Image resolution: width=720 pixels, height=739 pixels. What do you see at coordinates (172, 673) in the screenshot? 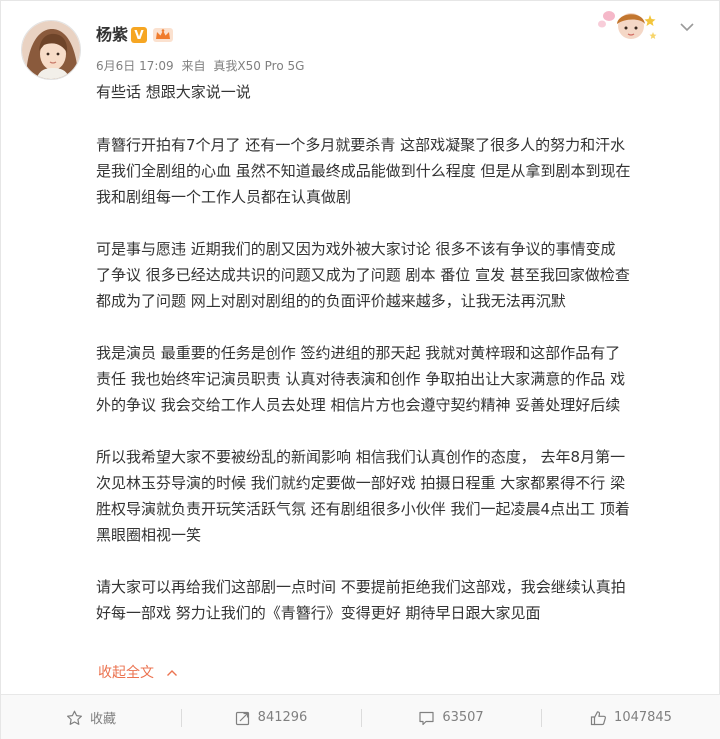
I see `chevron-up-icon` at bounding box center [172, 673].